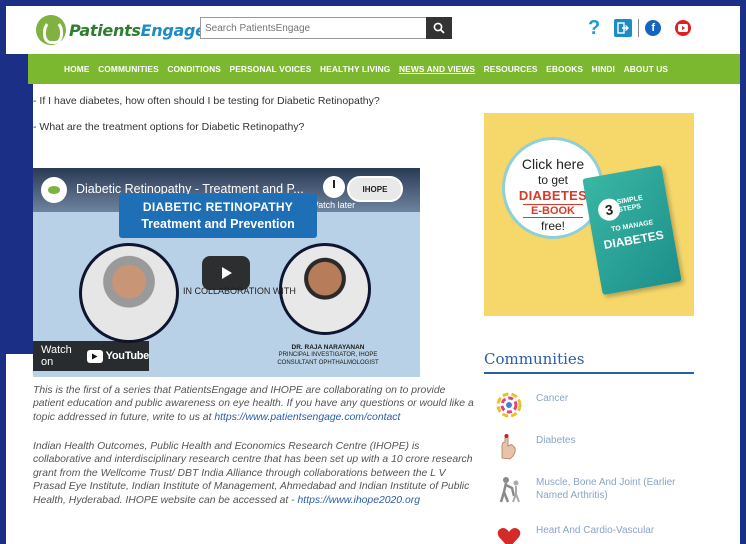 The height and width of the screenshot is (544, 746). I want to click on site-header: PatientsEngage ? f, so click(384, 30).